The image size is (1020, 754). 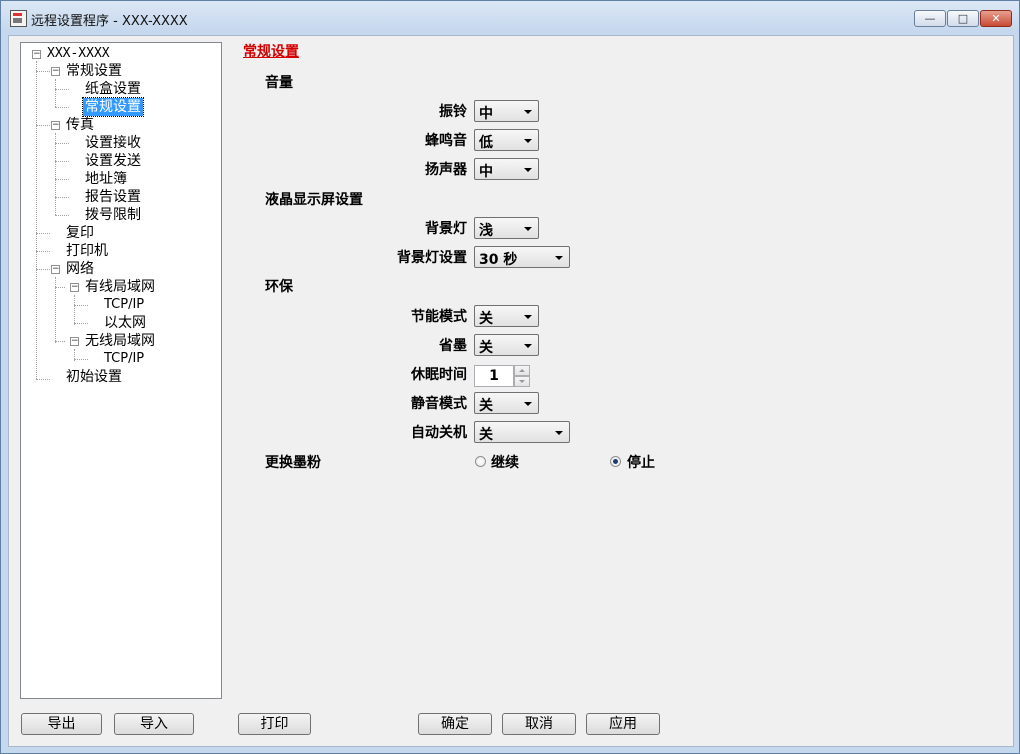 I want to click on tree-item-root: XXX-XXXX, so click(x=78, y=54).